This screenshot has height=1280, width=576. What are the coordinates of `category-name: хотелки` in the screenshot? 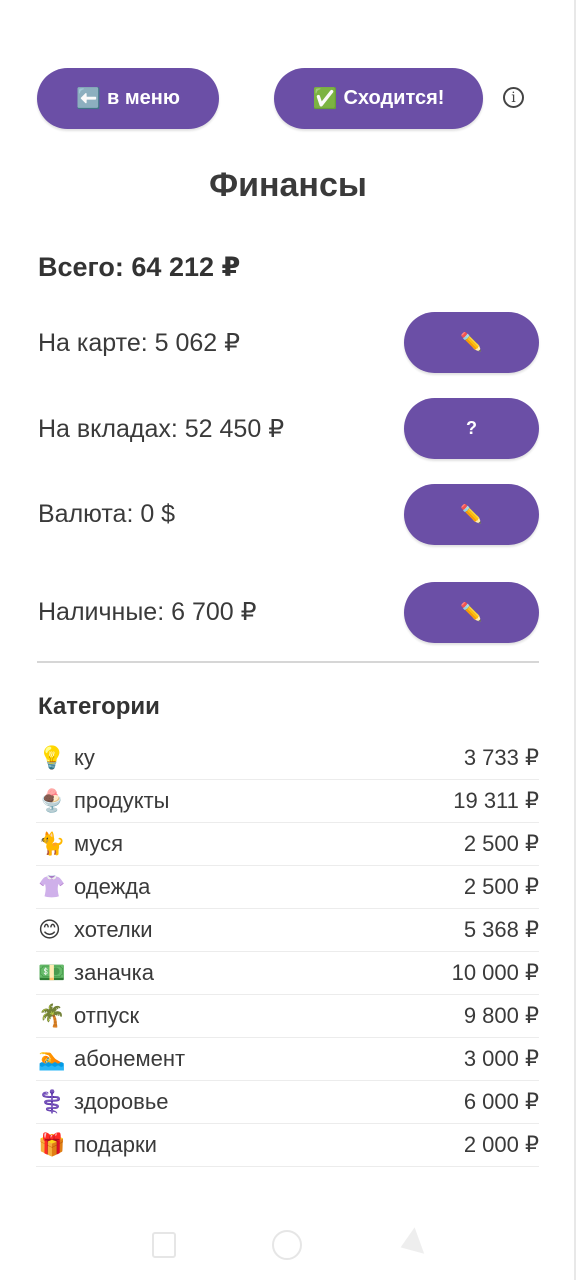 It's located at (113, 929).